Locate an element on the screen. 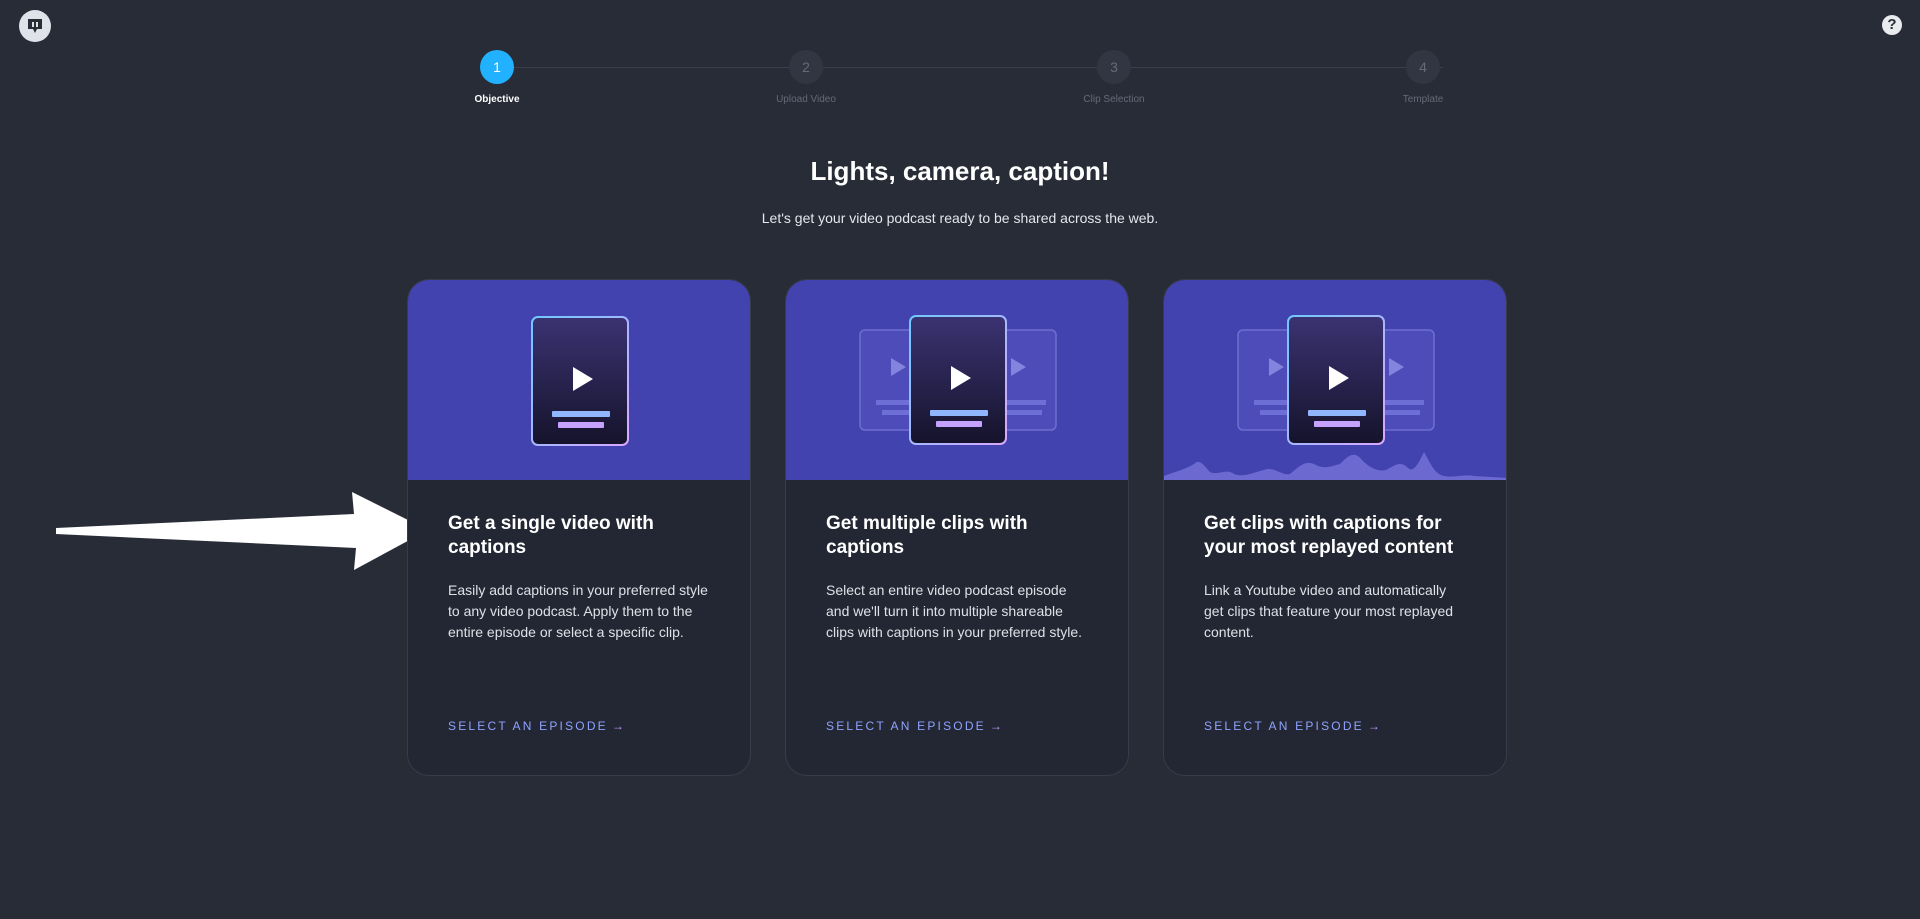 The image size is (1920, 919). step-template: 4 Template is located at coordinates (1423, 77).